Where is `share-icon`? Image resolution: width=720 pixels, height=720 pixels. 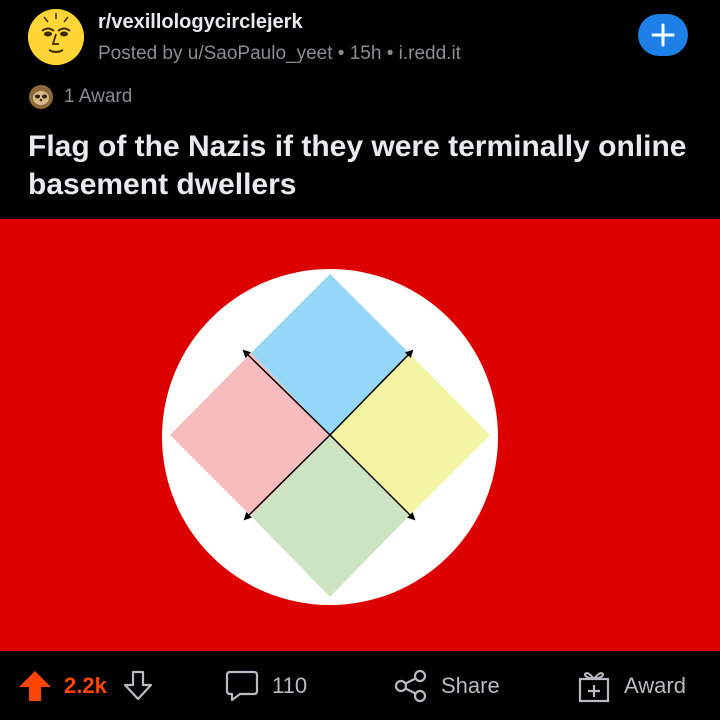 share-icon is located at coordinates (410, 685).